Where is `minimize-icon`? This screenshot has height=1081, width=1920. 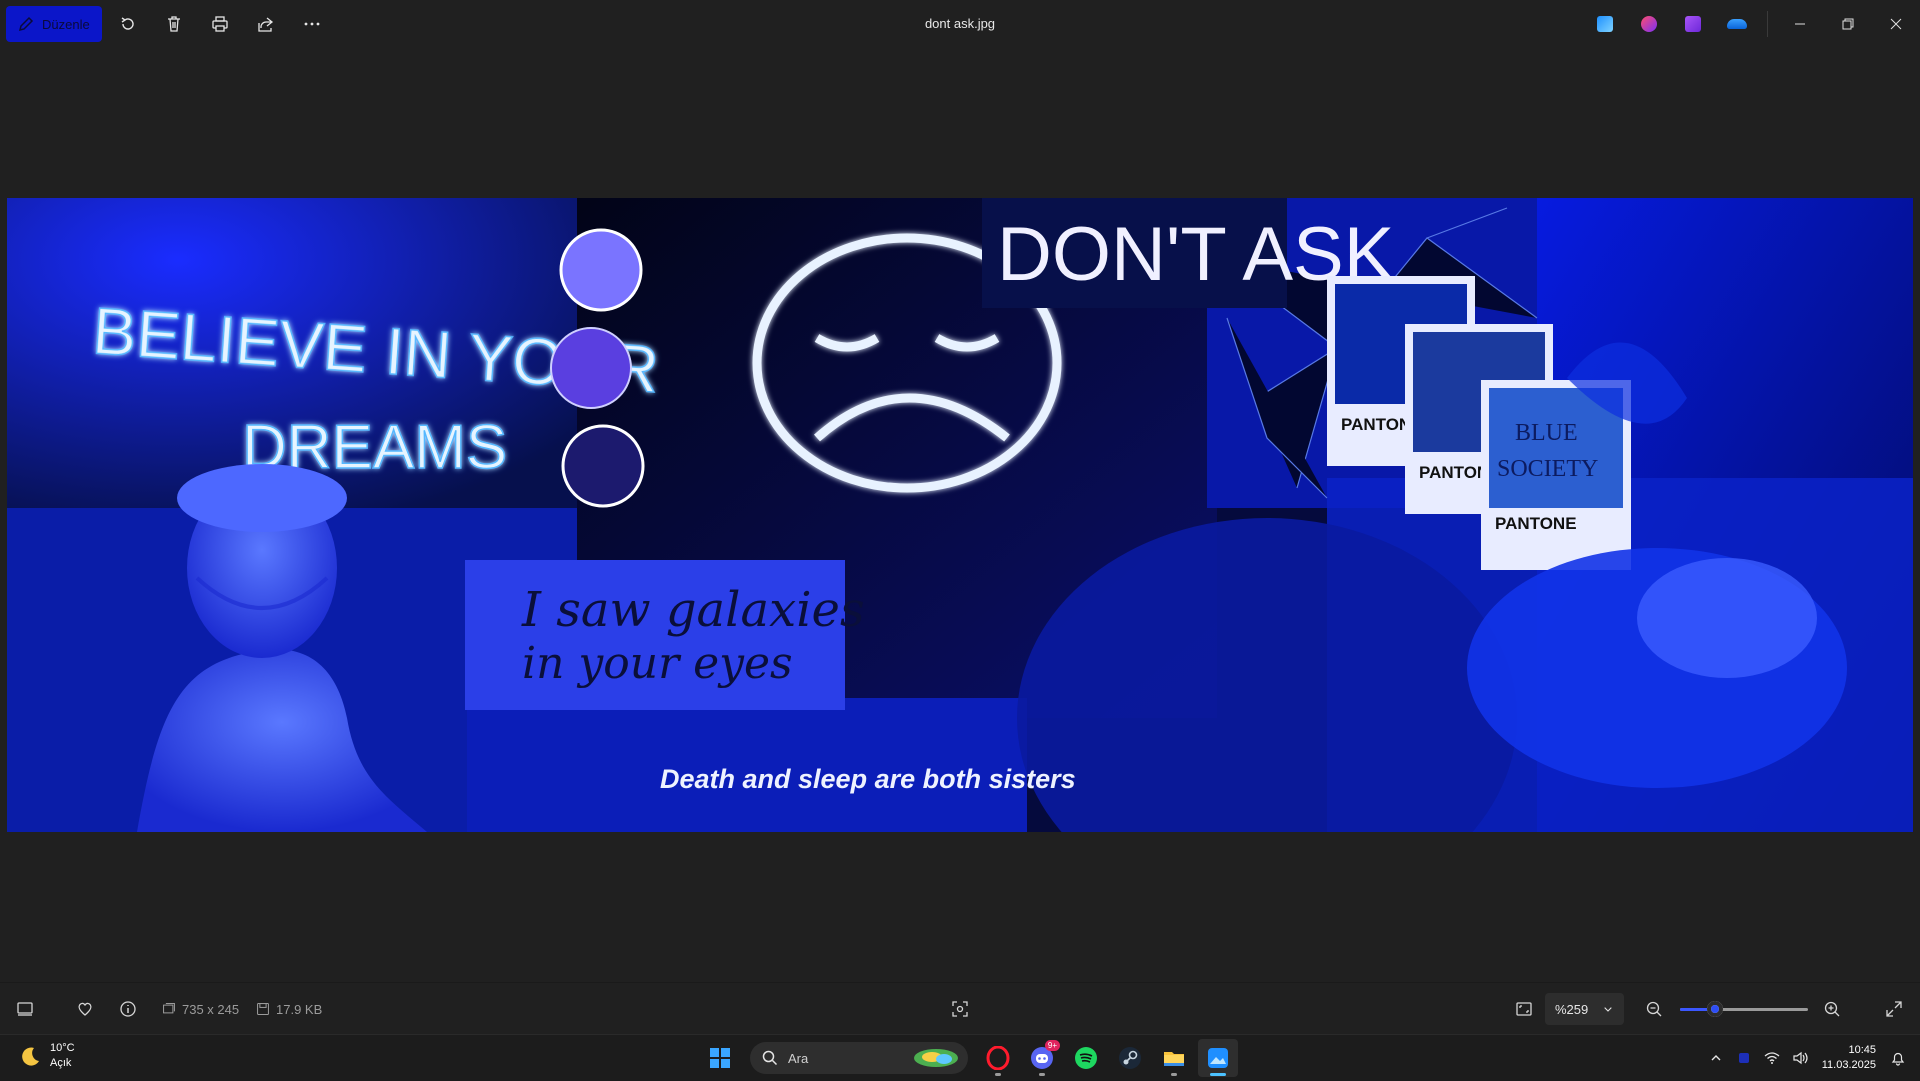 minimize-icon is located at coordinates (1800, 24).